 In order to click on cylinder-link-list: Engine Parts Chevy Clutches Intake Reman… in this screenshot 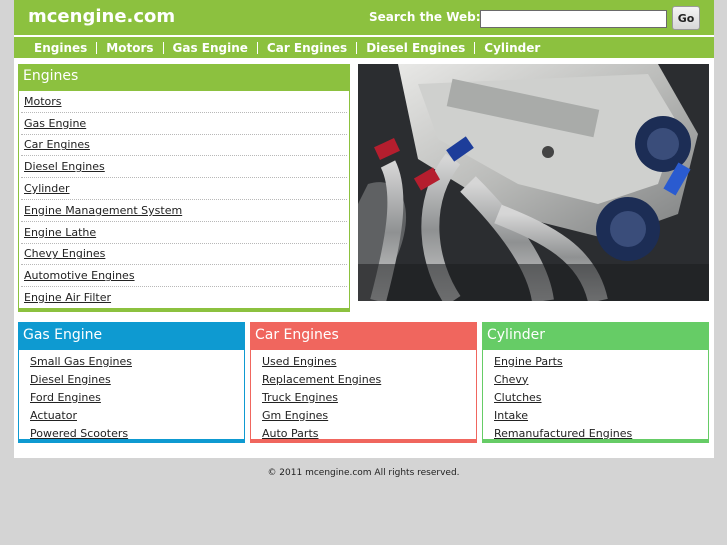, I will do `click(595, 396)`.